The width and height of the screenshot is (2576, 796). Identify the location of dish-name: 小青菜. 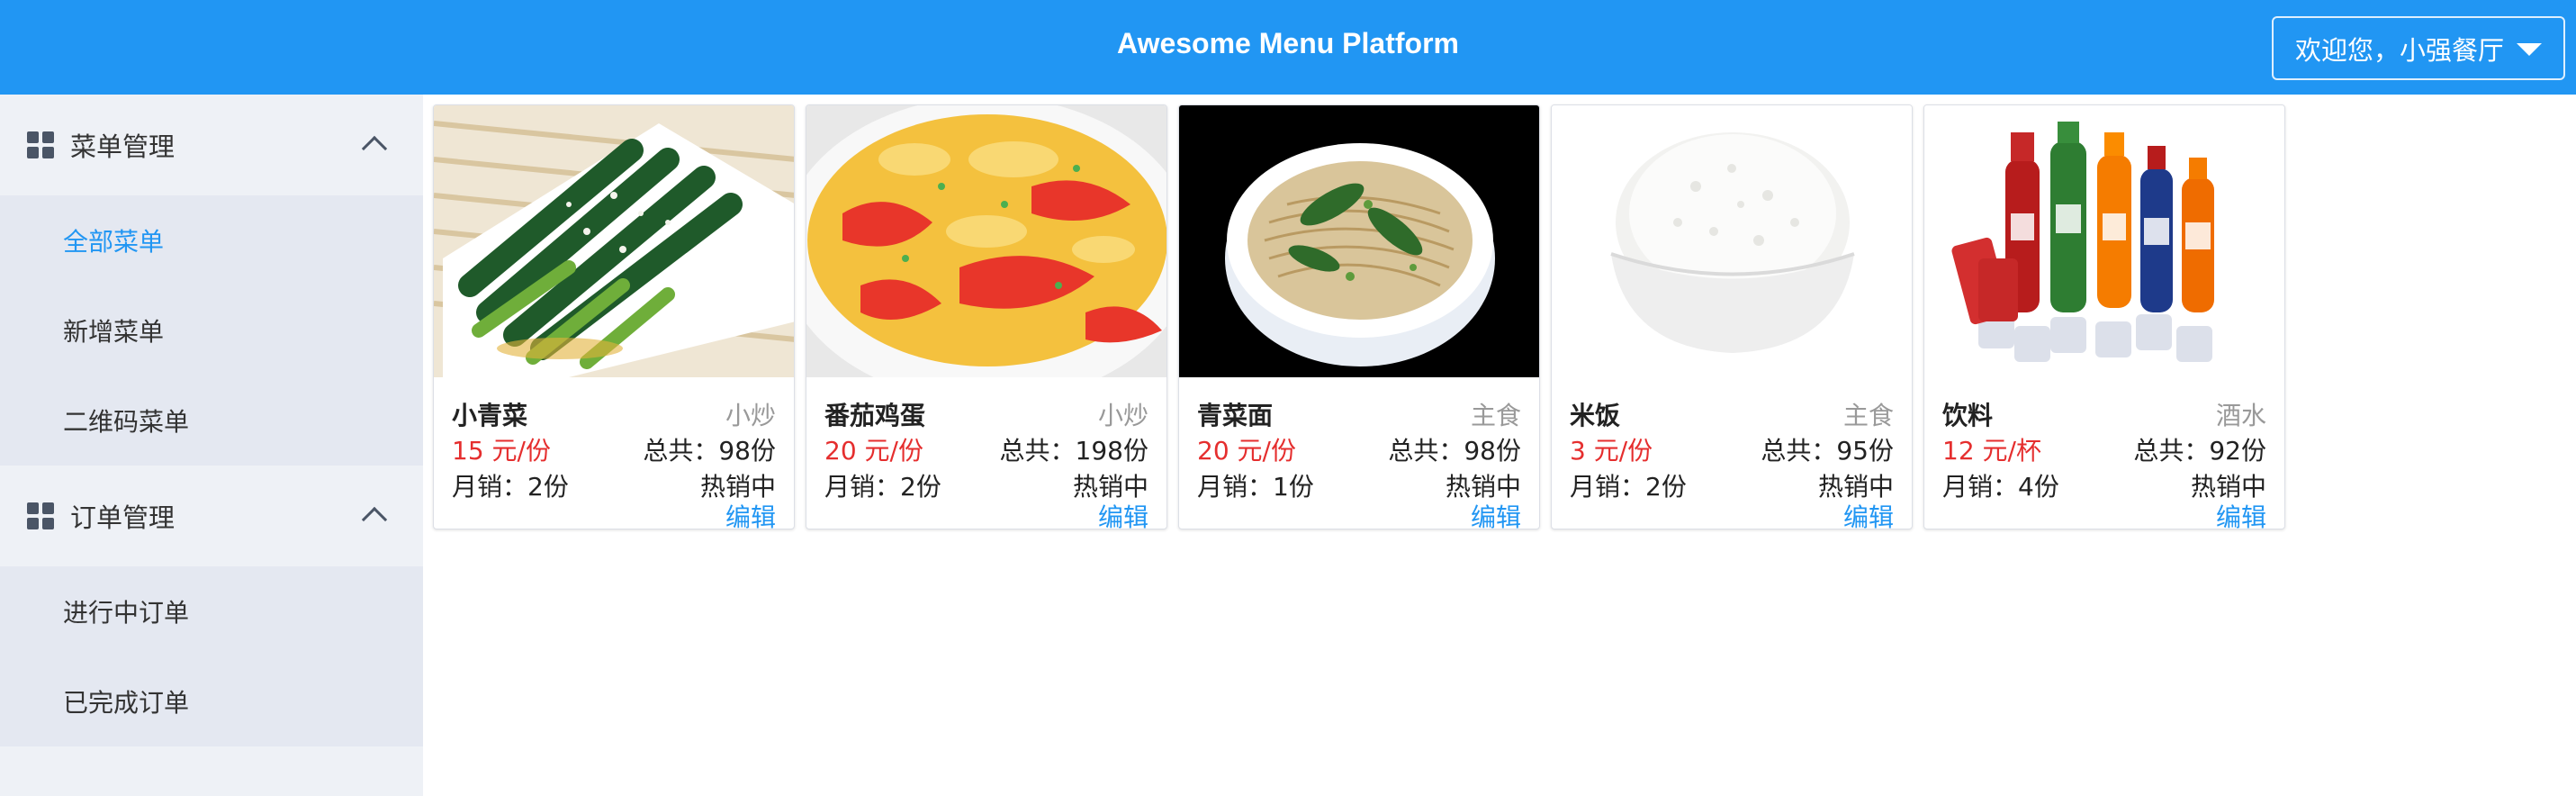
(490, 416).